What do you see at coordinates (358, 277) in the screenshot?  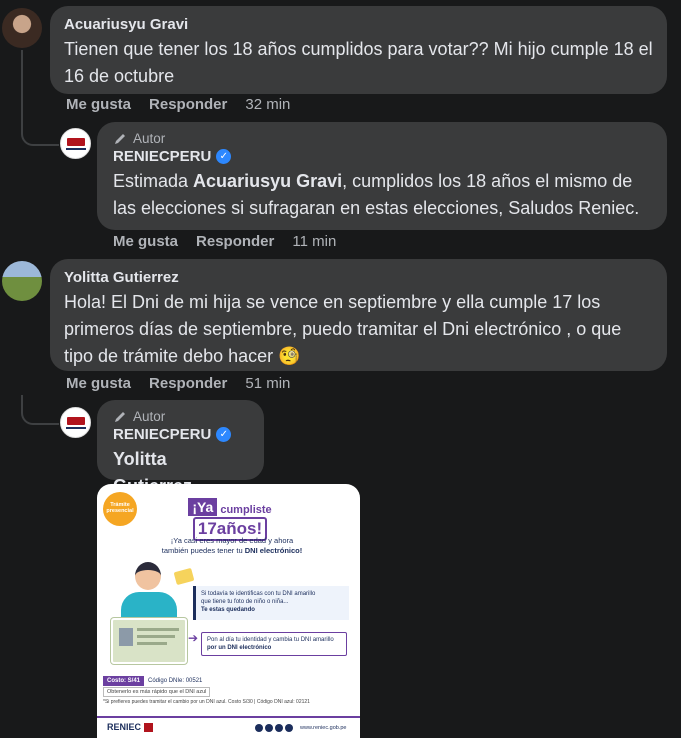 I see `comment-author: Yolitta Gutierrez` at bounding box center [358, 277].